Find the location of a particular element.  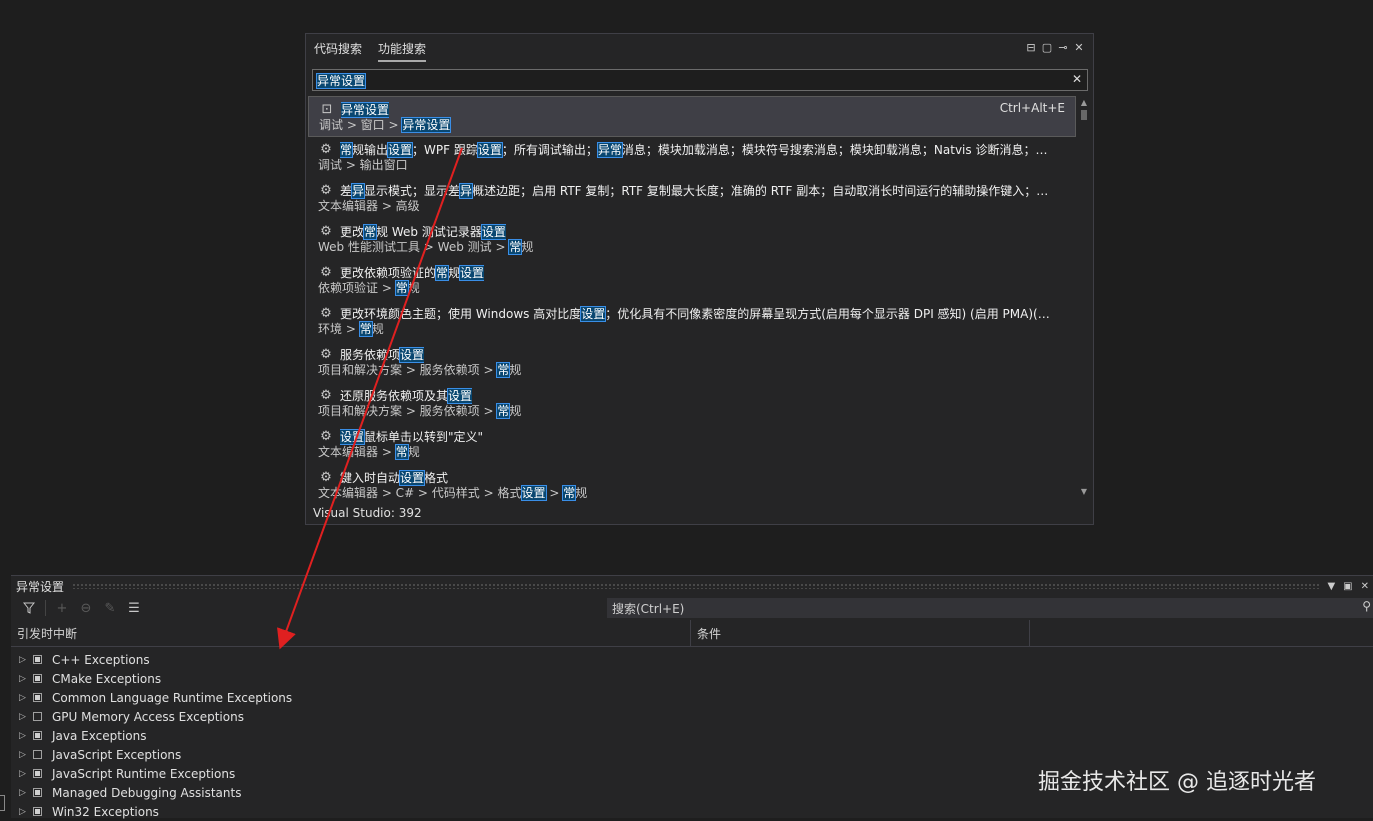

exception-row: ▷ JavaScript Exceptions is located at coordinates (692, 754).